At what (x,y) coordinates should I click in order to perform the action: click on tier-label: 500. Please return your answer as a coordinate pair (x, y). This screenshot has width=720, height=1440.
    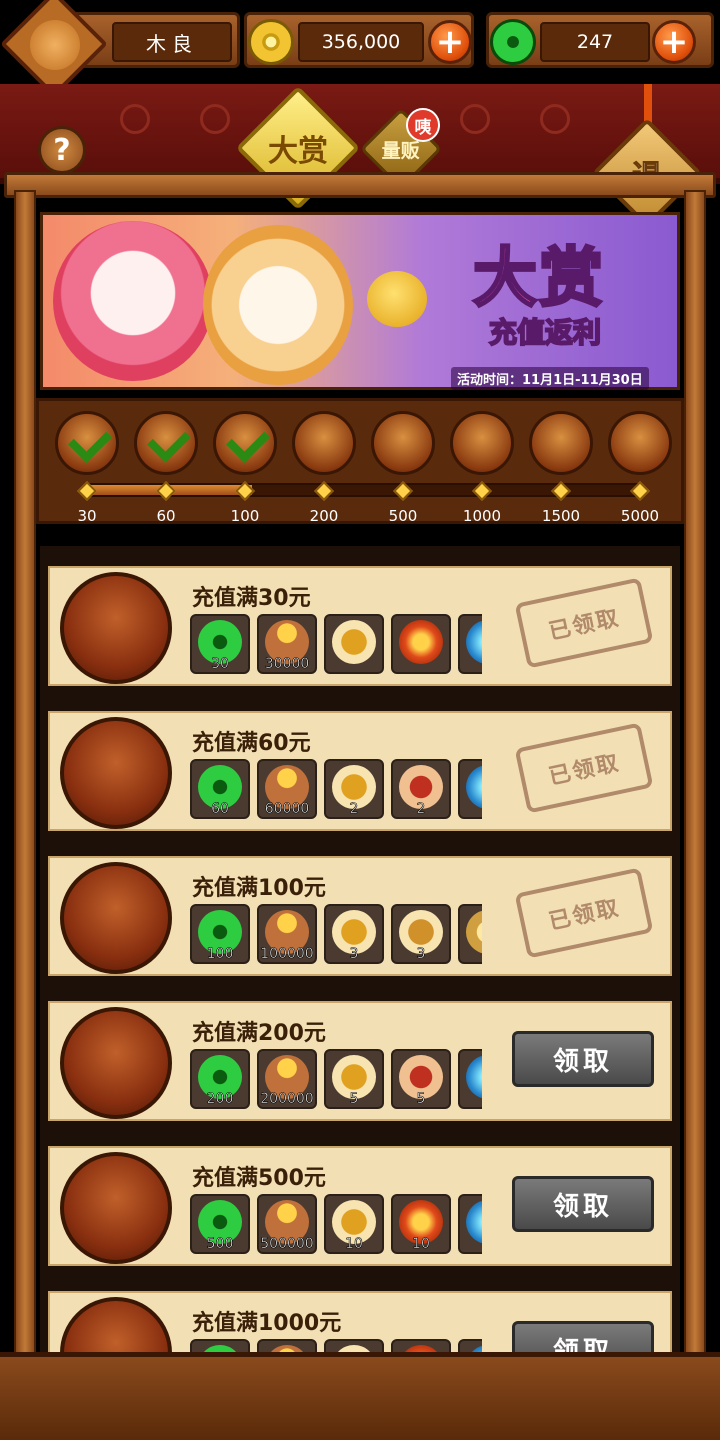
    Looking at the image, I should click on (403, 516).